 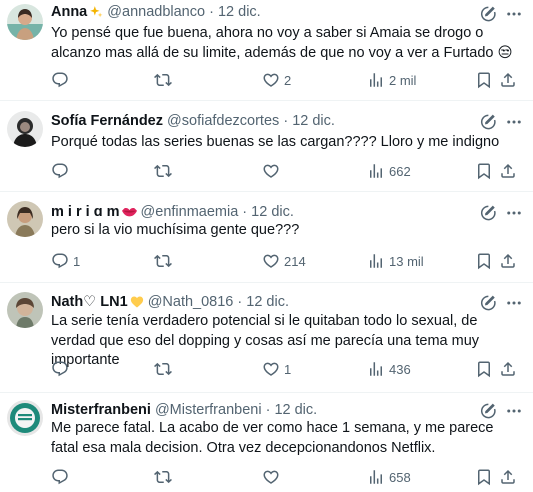 What do you see at coordinates (391, 80) in the screenshot?
I see `views-button: 2 mil` at bounding box center [391, 80].